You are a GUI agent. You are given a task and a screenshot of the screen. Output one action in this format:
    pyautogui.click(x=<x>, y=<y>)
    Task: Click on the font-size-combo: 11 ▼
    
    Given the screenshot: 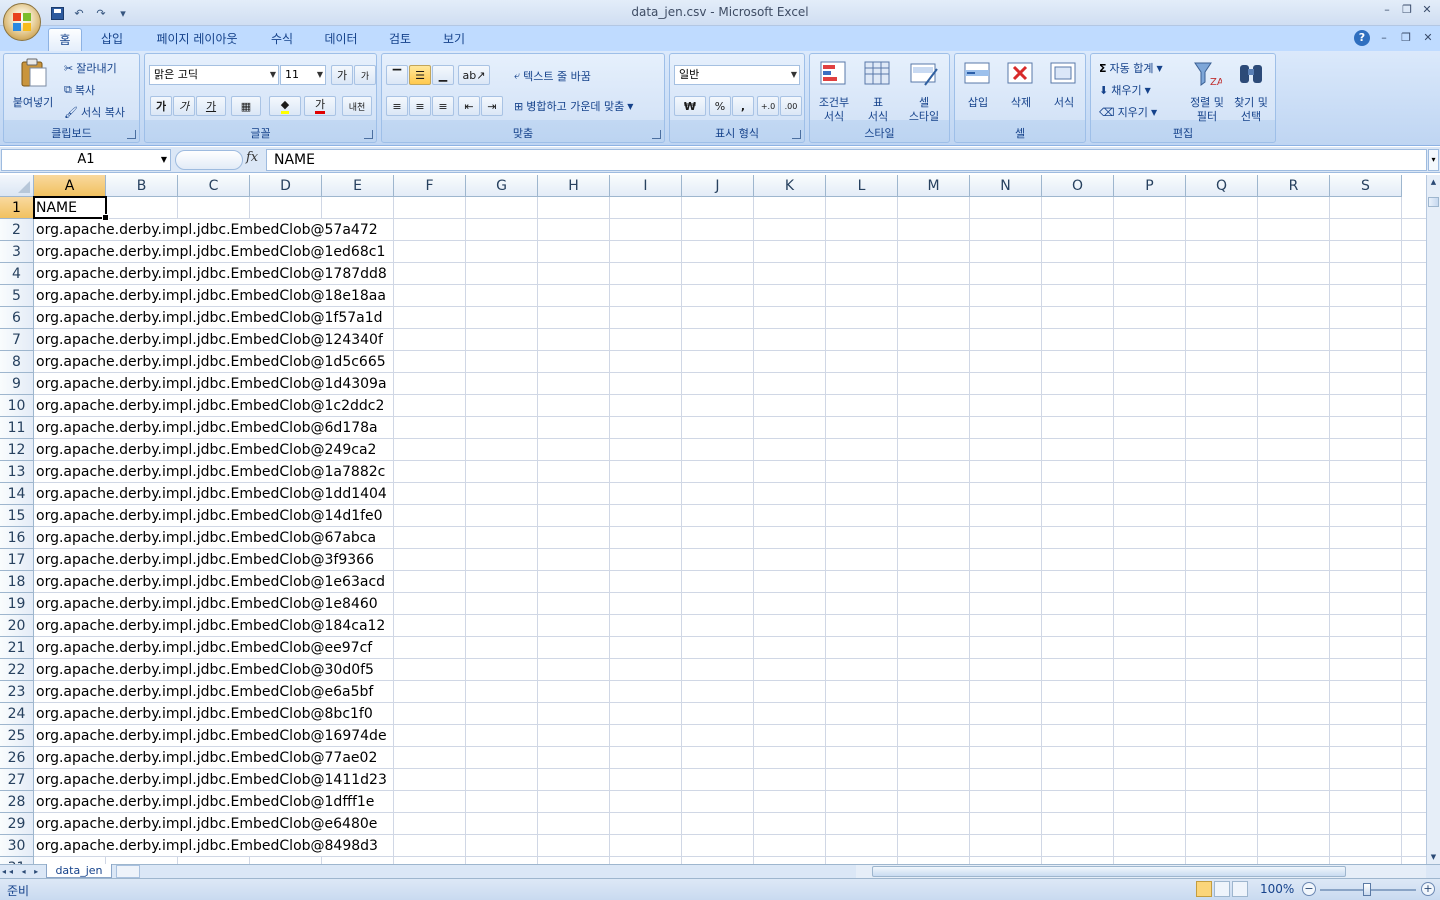 What is the action you would take?
    pyautogui.click(x=303, y=75)
    